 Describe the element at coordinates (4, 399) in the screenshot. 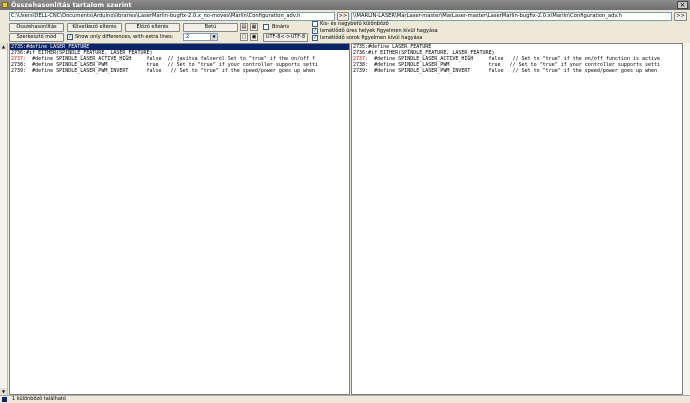

I see `status-icon` at that location.